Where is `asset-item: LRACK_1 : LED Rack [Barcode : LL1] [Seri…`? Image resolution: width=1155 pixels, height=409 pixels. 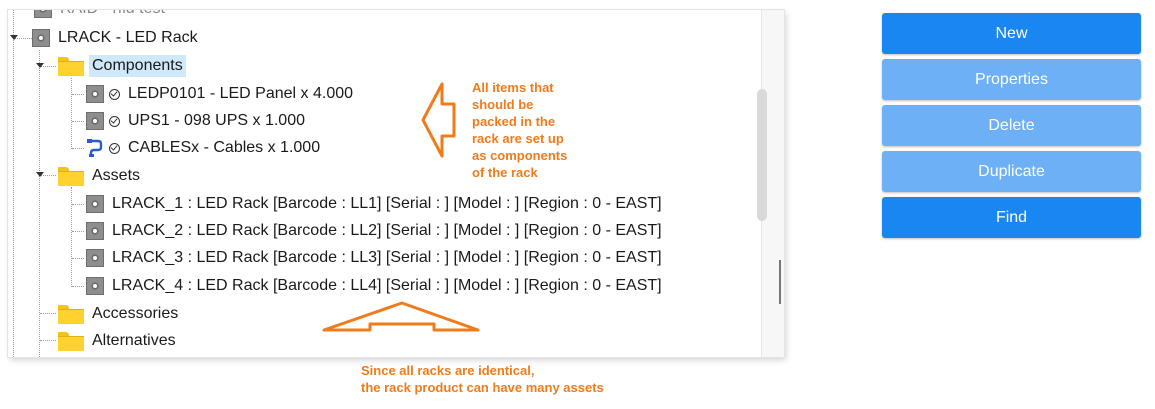 asset-item: LRACK_1 : LED Rack [Barcode : LL1] [Seri… is located at coordinates (375, 204).